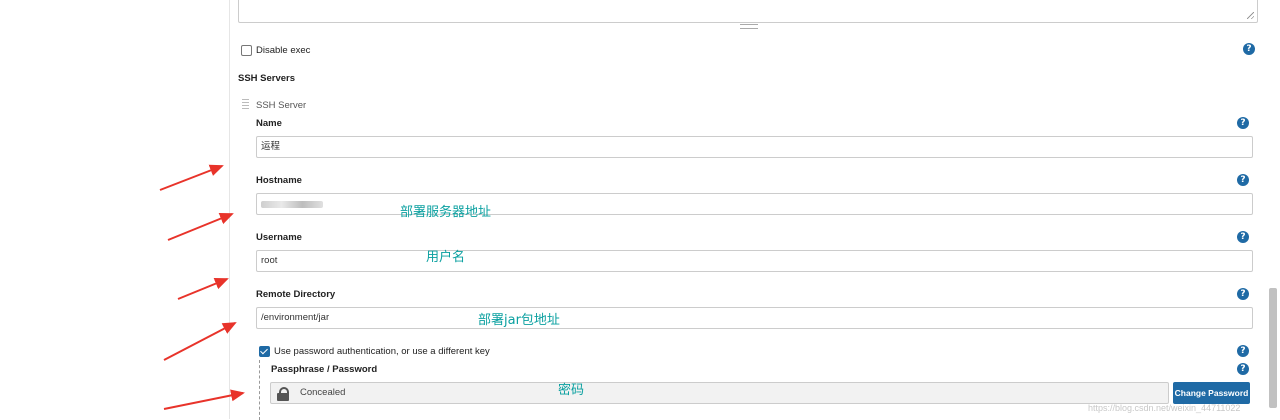  What do you see at coordinates (1164, 408) in the screenshot?
I see `watermark: https://blog.csdn.net/weixin_44711022` at bounding box center [1164, 408].